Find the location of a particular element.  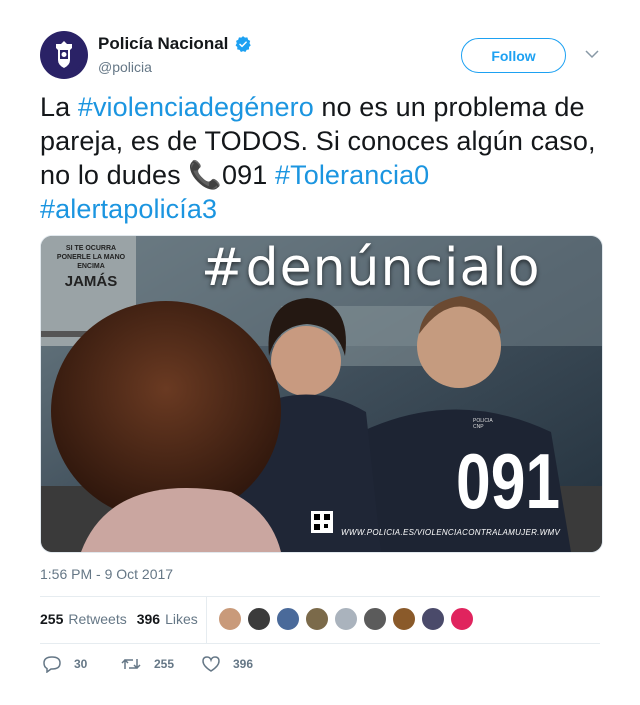

hashtag-link: #Tolerancia0 is located at coordinates (352, 175).